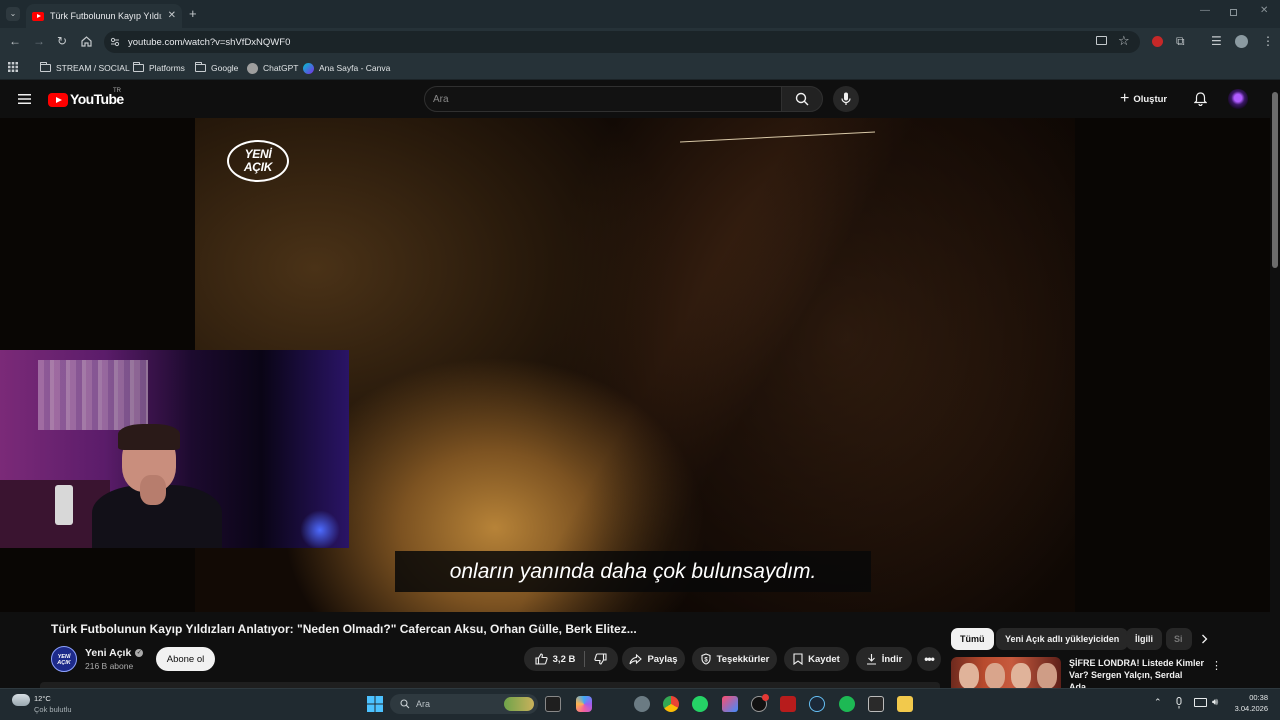 The image size is (1280, 720). Describe the element at coordinates (636, 658) in the screenshot. I see `share-arrow-icon` at that location.